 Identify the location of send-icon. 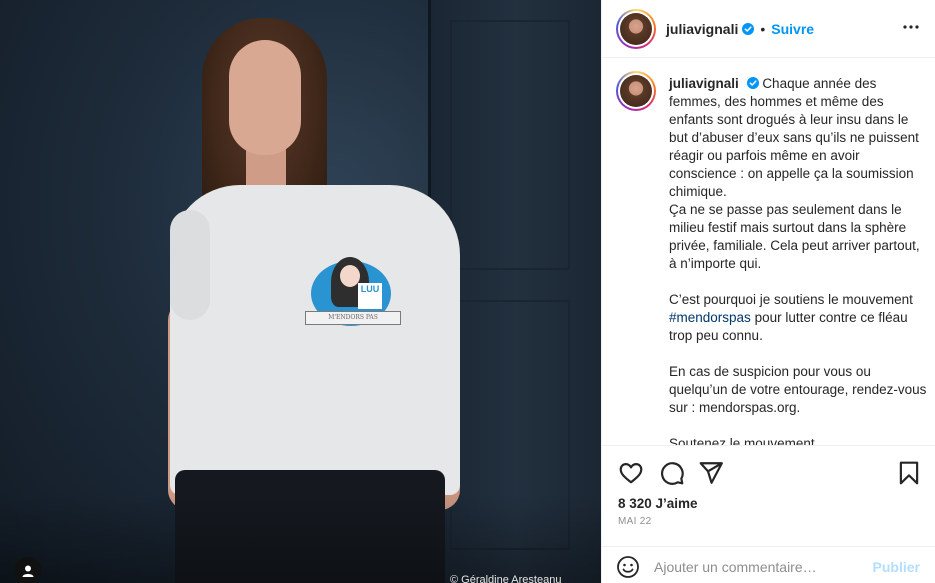
(711, 473).